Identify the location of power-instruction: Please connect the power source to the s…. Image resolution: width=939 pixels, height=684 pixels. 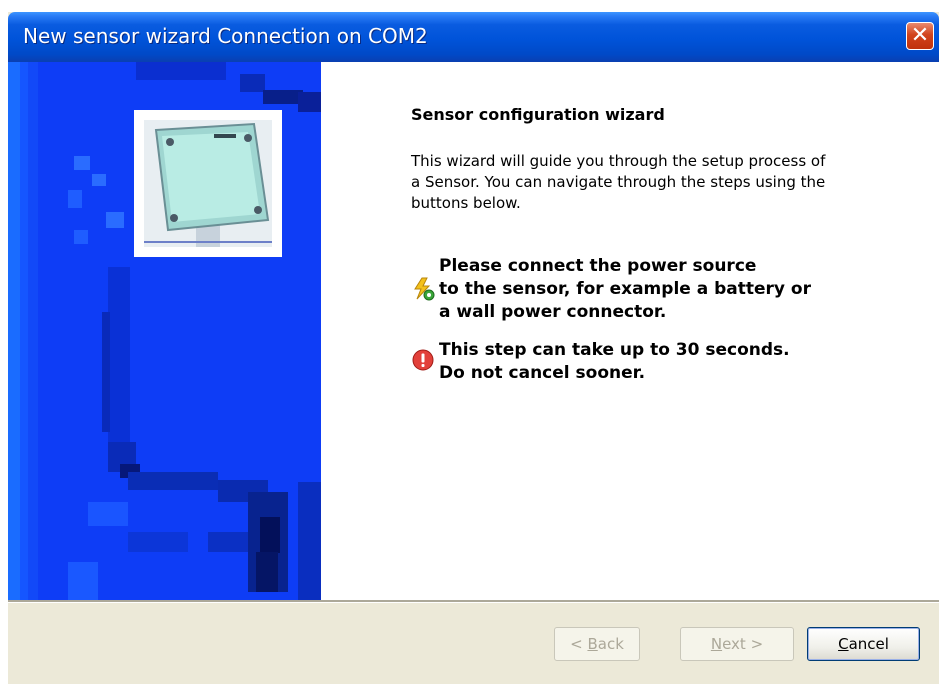
(625, 289).